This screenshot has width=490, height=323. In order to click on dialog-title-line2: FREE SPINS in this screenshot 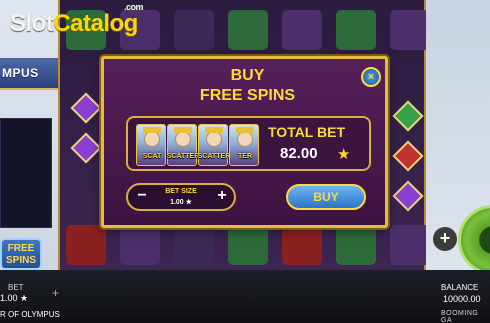, I will do `click(247, 95)`.